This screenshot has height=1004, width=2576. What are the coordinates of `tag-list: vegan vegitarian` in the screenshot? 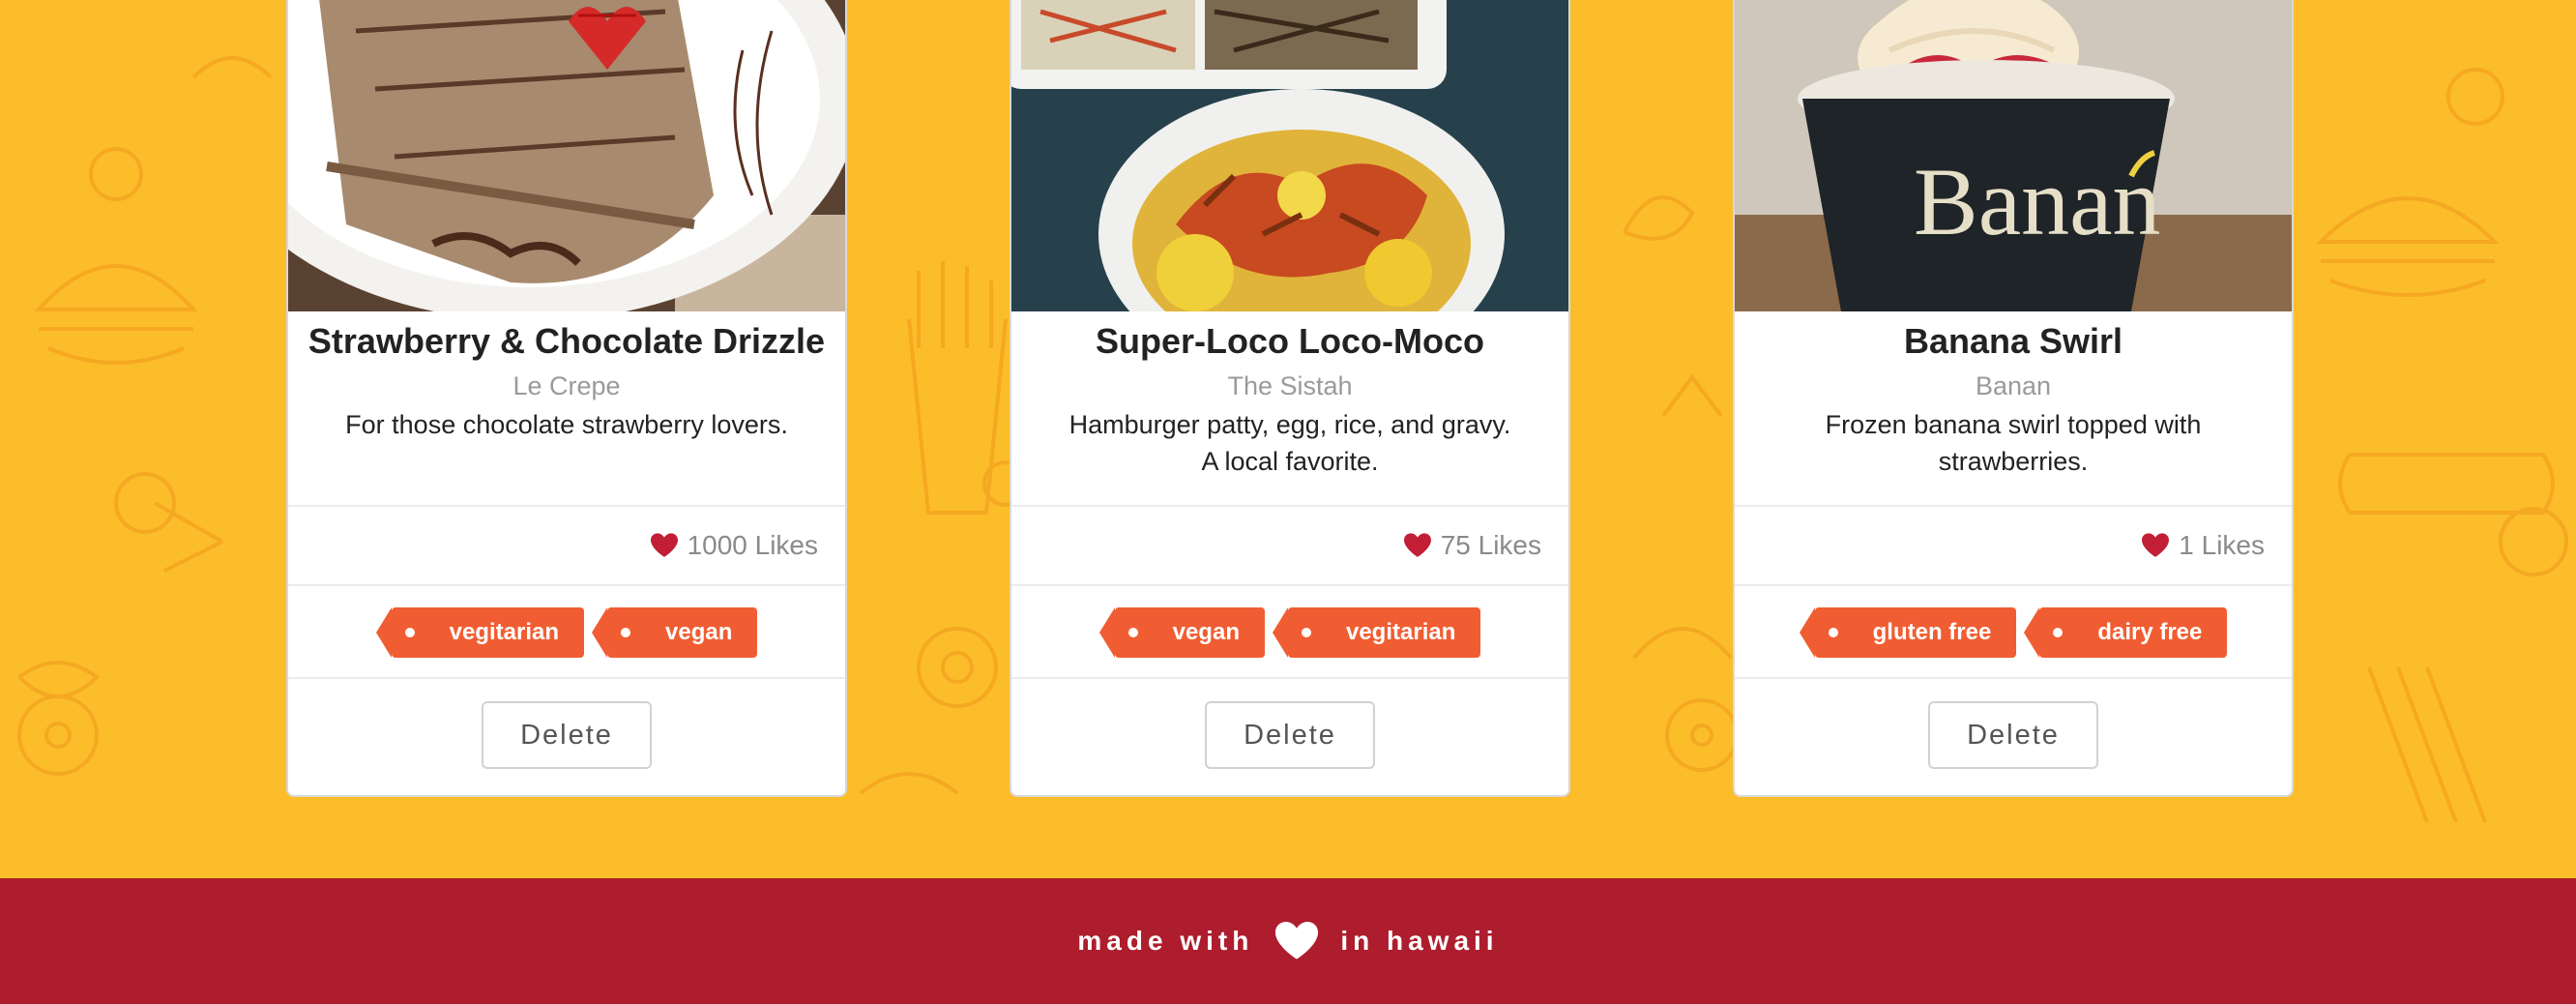 It's located at (1289, 632).